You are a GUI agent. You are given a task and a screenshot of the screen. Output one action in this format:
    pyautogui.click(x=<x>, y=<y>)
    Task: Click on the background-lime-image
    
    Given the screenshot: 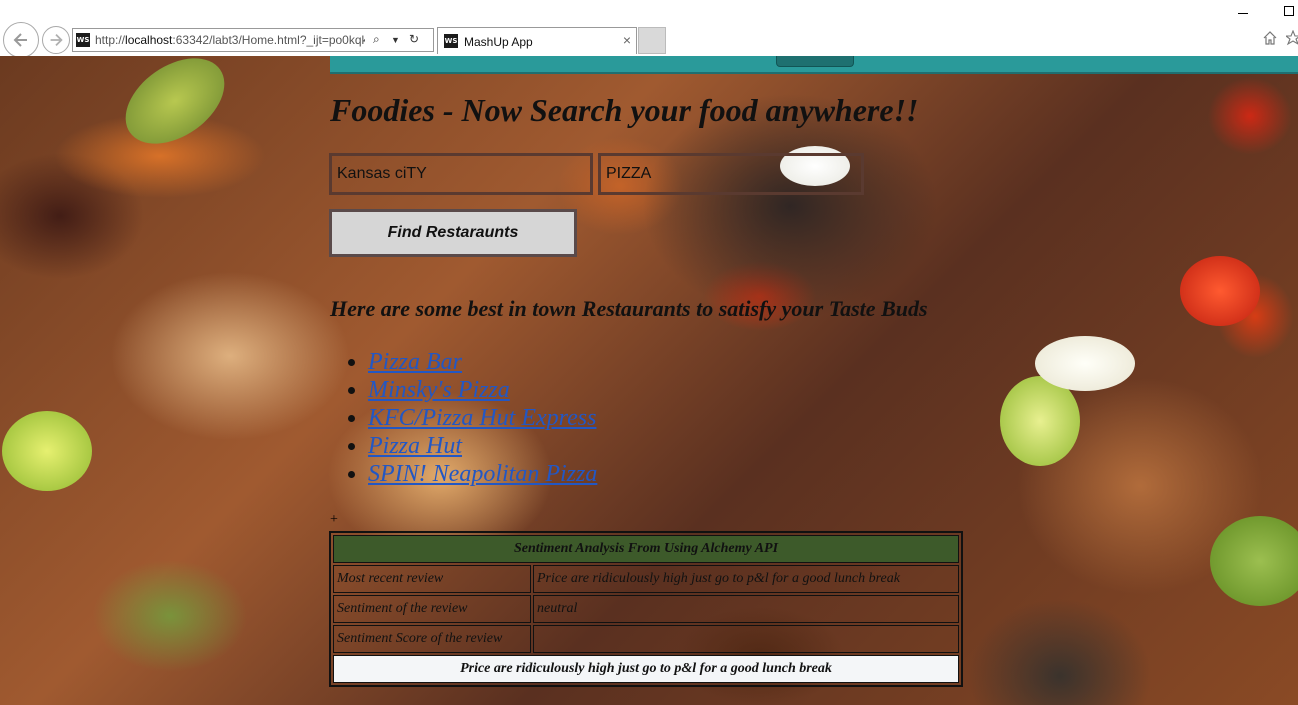 What is the action you would take?
    pyautogui.click(x=47, y=451)
    